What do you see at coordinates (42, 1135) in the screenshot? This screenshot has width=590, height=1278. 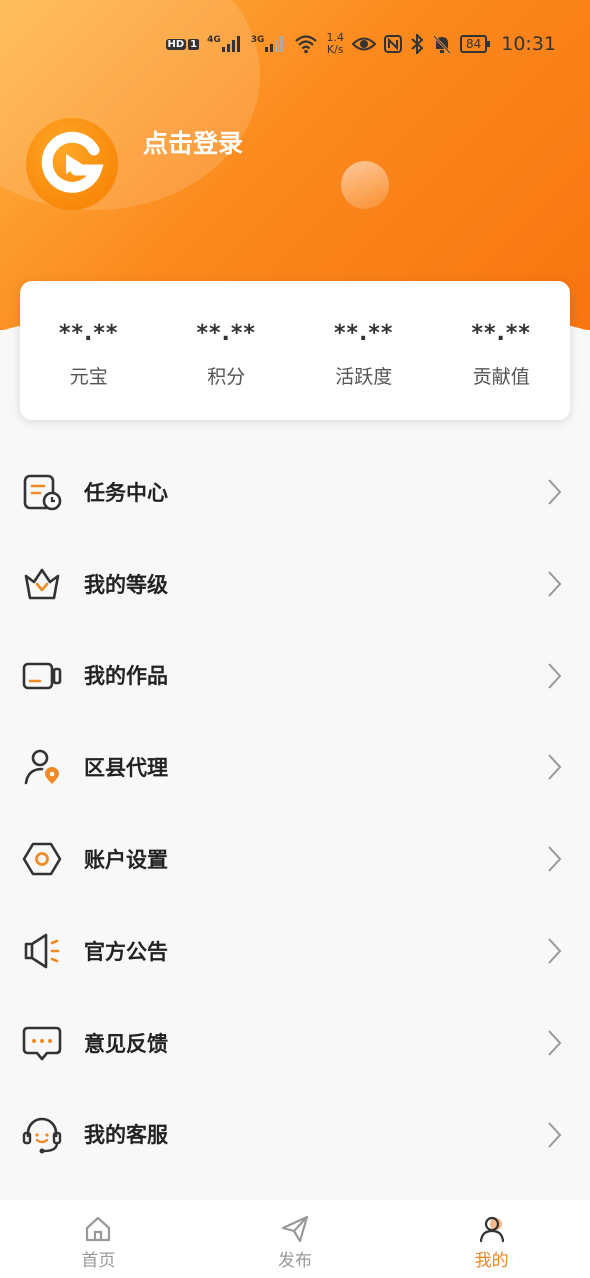 I see `headset-service-icon` at bounding box center [42, 1135].